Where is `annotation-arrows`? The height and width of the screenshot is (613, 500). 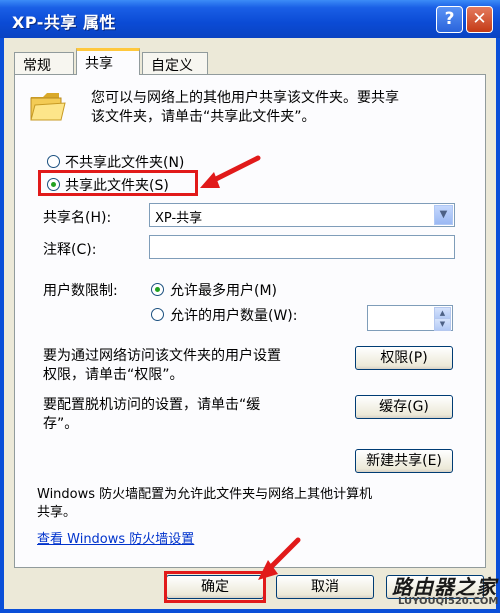 annotation-arrows is located at coordinates (250, 367).